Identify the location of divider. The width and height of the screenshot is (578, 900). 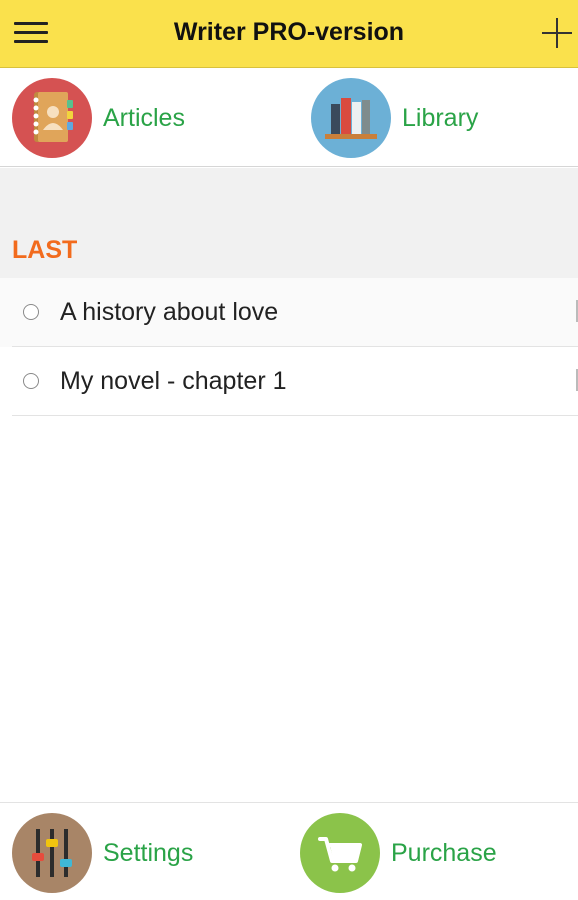
(295, 415).